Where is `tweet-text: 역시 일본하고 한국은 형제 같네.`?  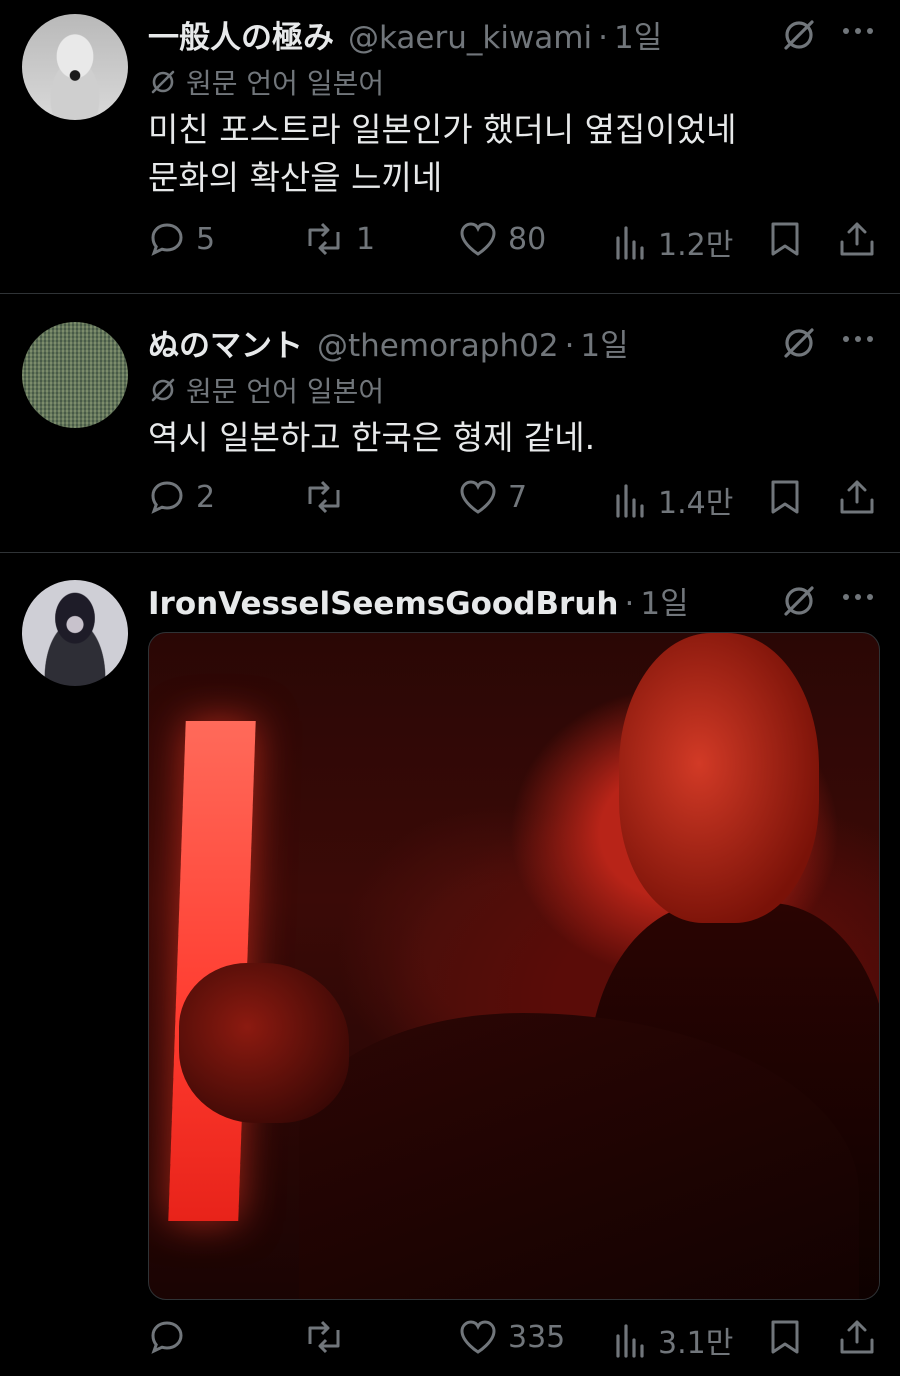
tweet-text: 역시 일본하고 한국은 형제 같네. is located at coordinates (371, 438).